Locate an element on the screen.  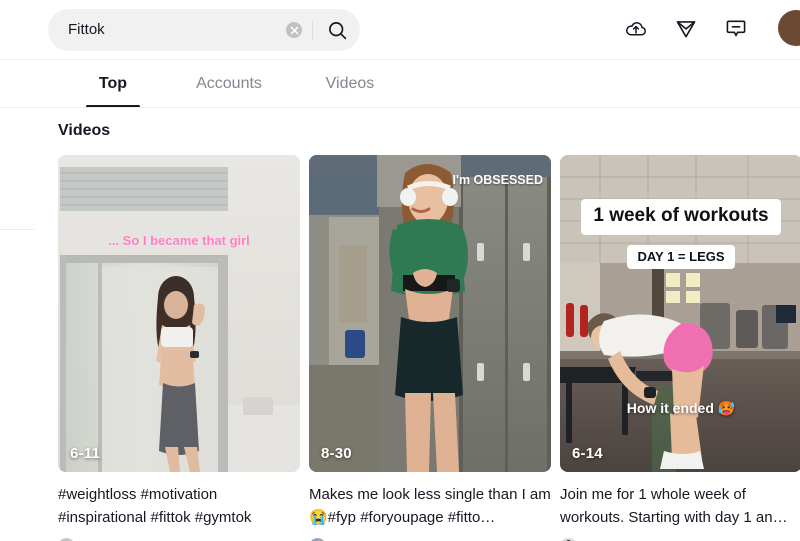
section-title-videos: Videos is located at coordinates (84, 130).